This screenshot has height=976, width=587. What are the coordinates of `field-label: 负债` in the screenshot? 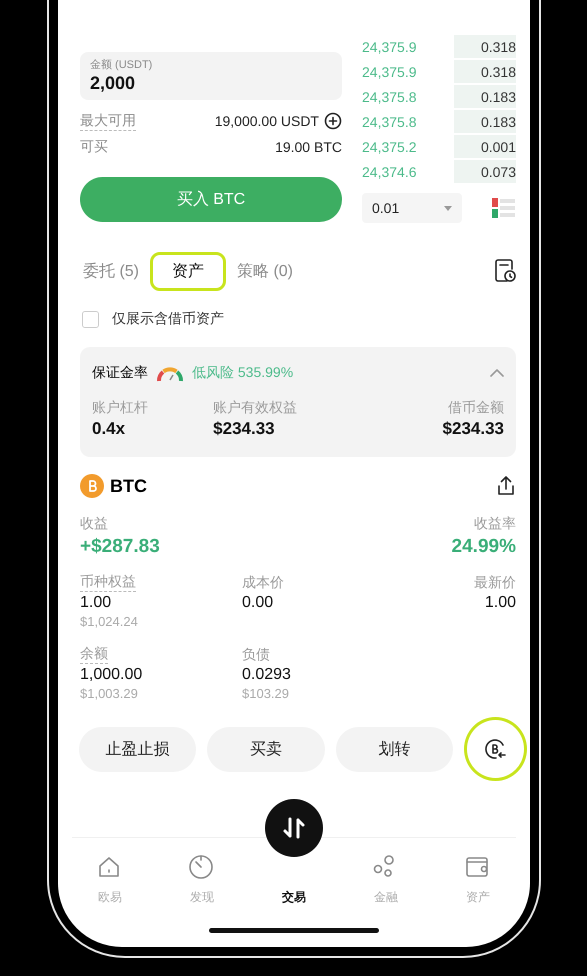 It's located at (256, 654).